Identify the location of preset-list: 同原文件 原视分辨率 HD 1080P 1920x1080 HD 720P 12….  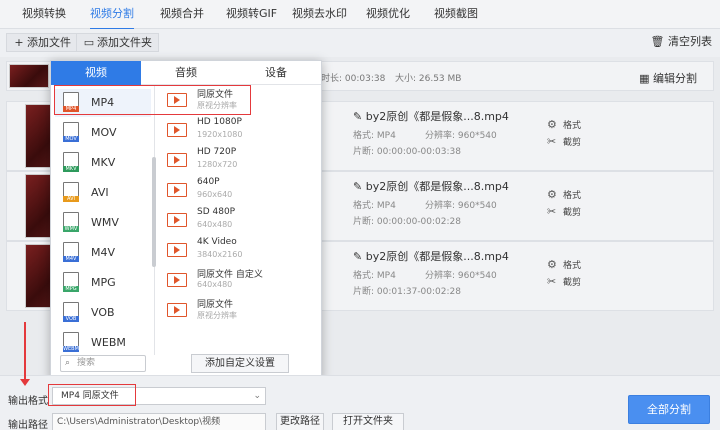
(238, 205).